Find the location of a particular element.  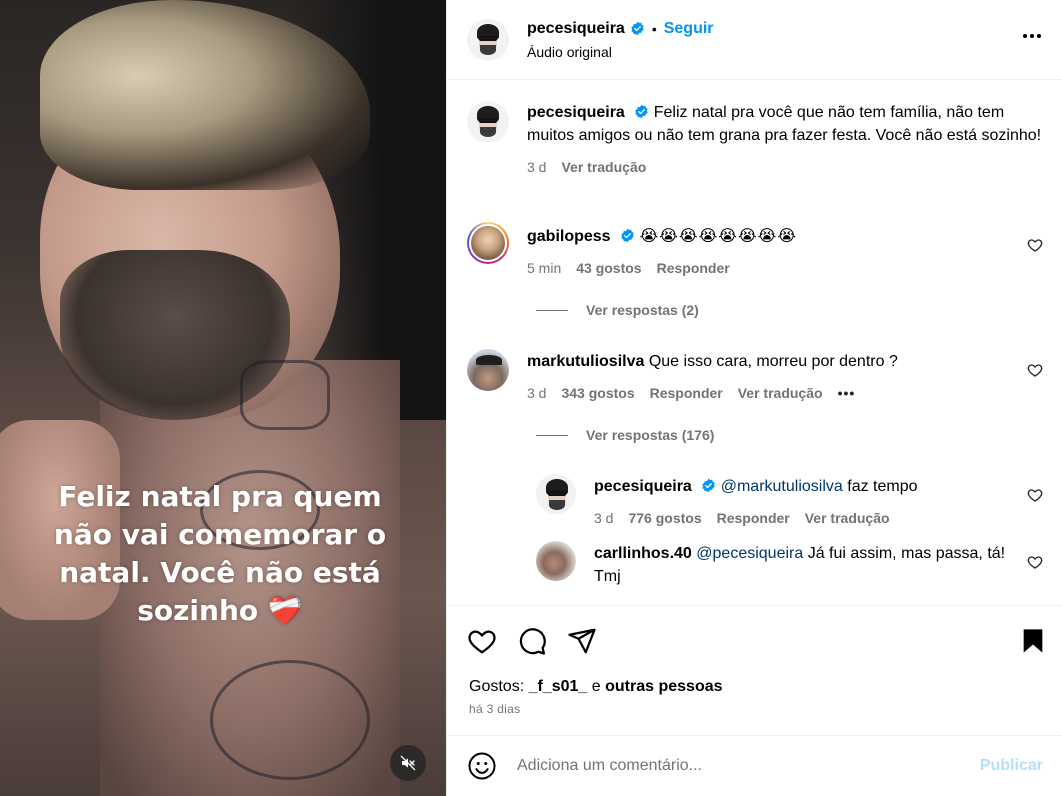

reply-username: pecesiqueira is located at coordinates (643, 486).